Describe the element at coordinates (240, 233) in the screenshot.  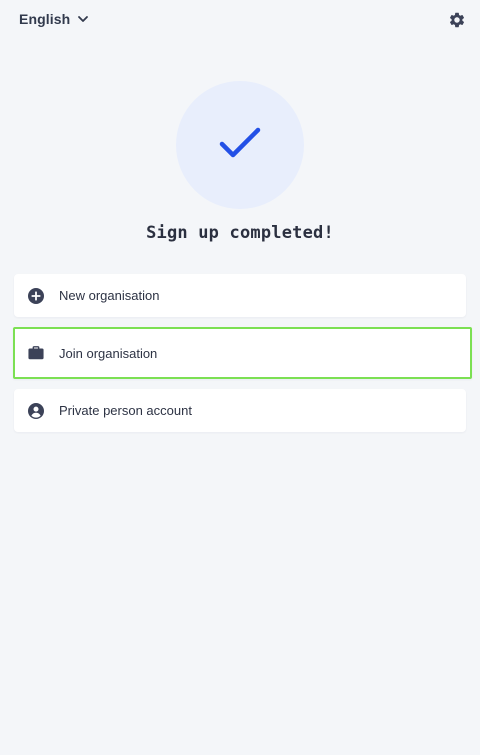
I see `page-title: Sign up completed!` at that location.